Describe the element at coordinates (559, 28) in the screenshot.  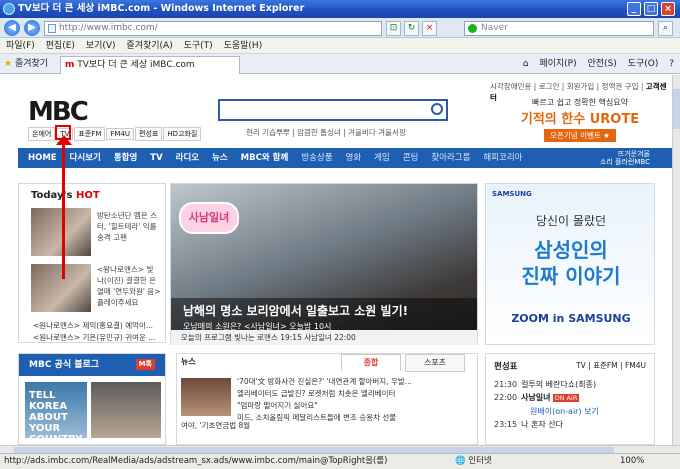
I see `search-input: Naver` at that location.